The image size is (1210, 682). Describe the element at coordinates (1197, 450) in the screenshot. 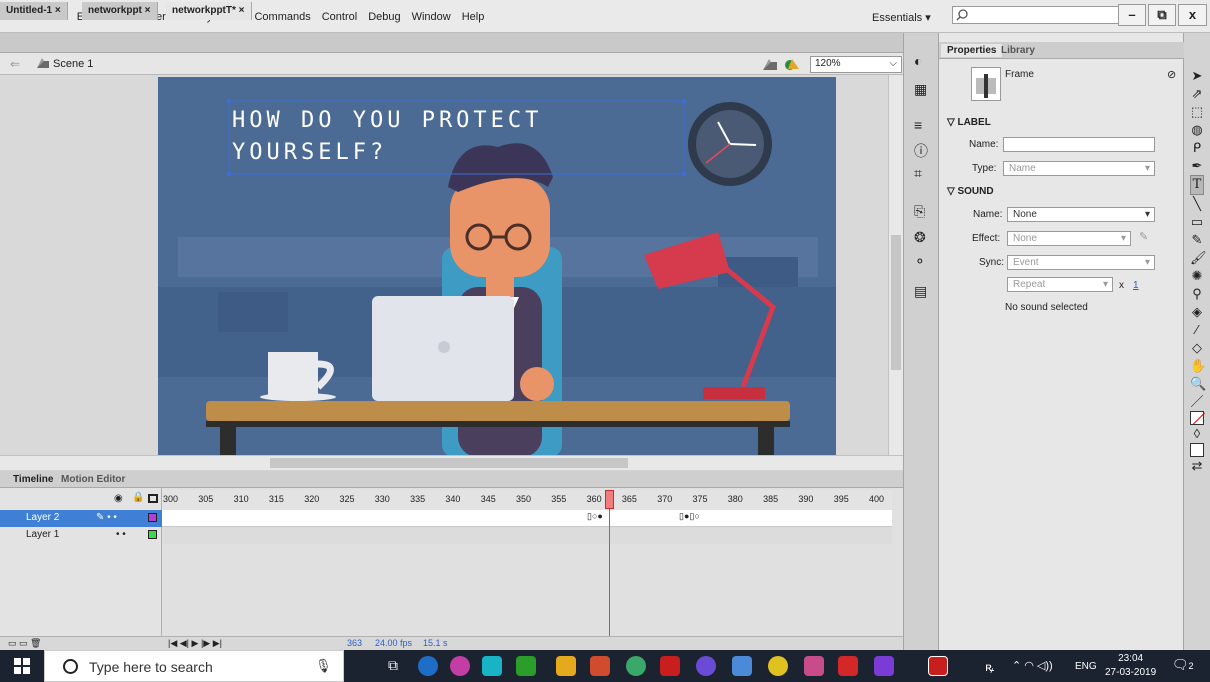

I see `fill-swatch` at that location.